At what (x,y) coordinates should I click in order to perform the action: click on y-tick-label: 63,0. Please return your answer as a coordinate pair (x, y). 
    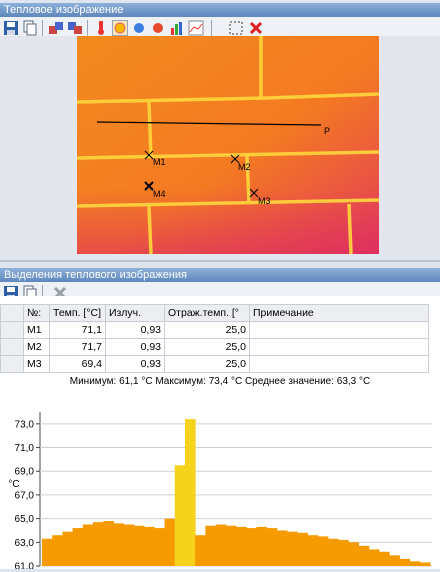
    Looking at the image, I should click on (25, 543).